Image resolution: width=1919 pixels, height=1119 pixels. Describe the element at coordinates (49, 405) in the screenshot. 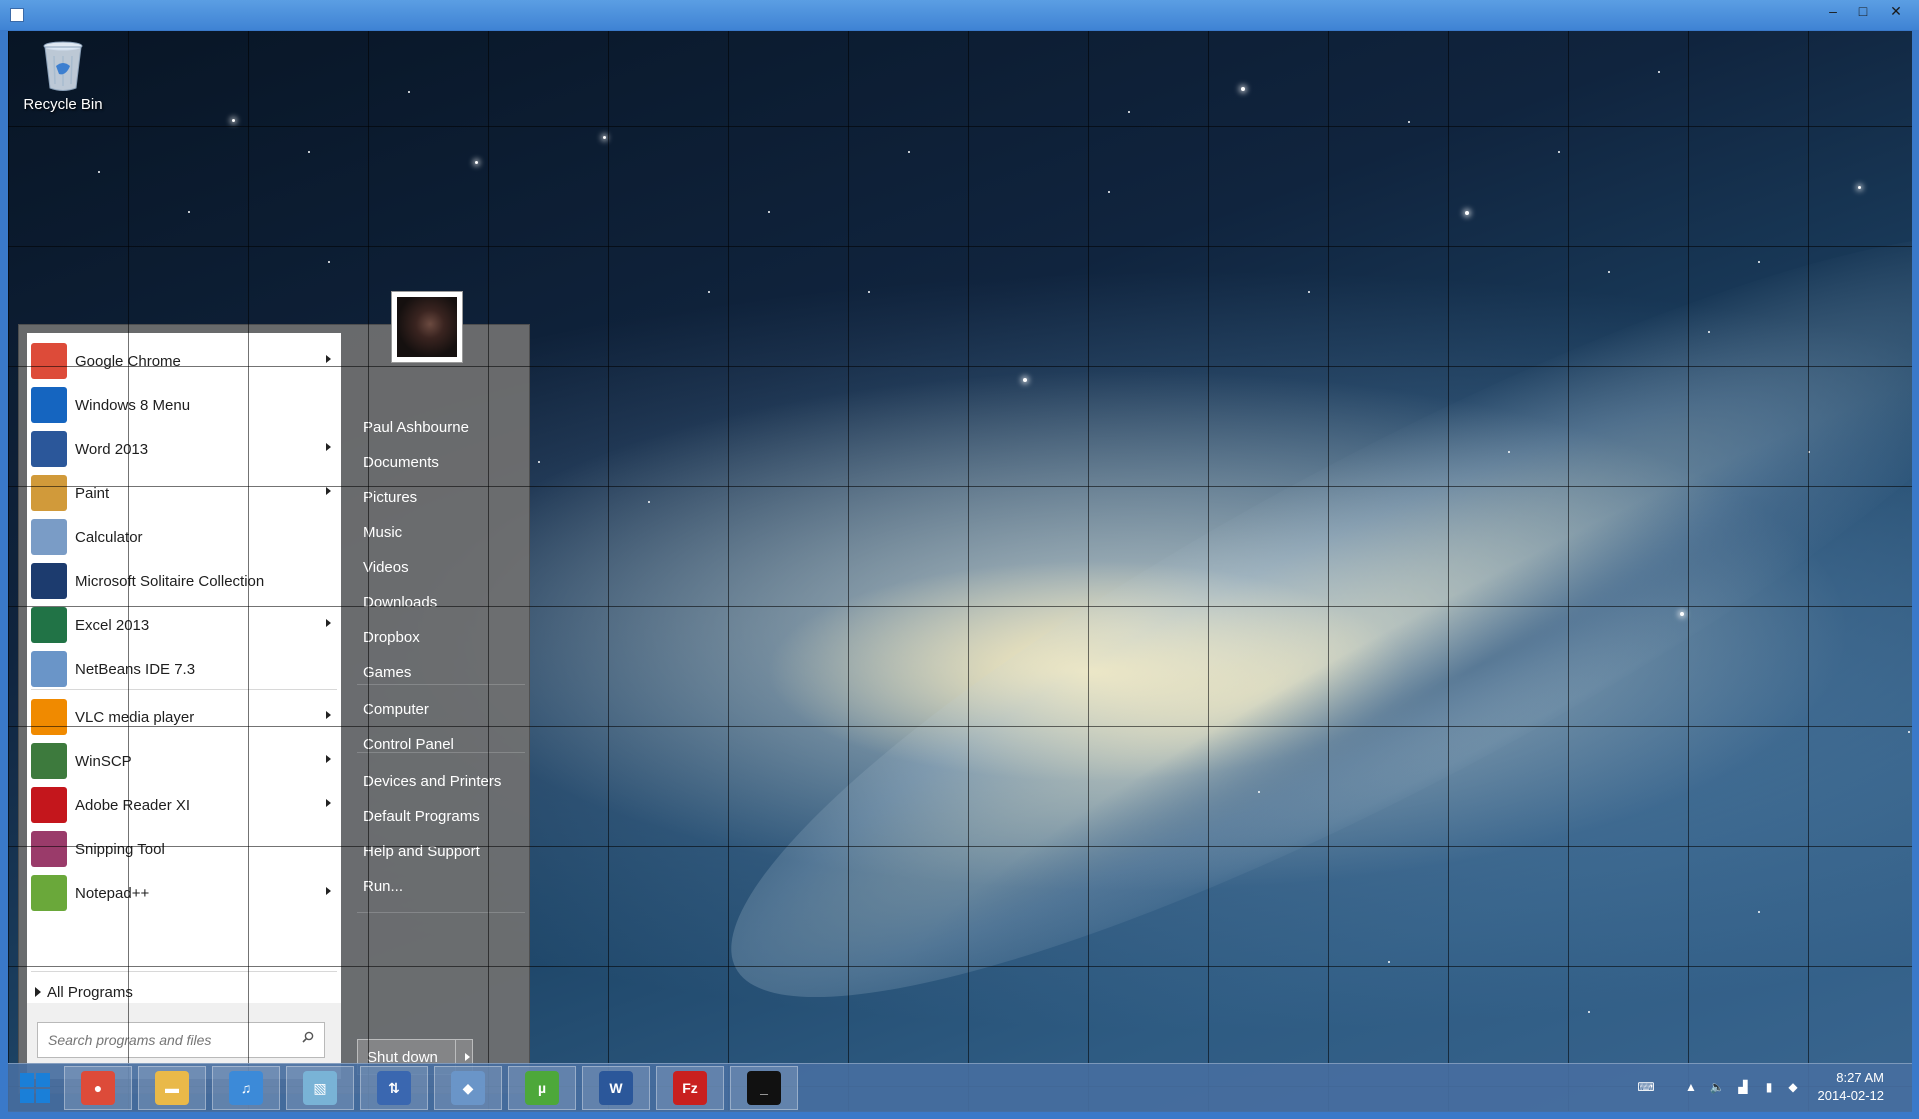

I see `windows-8-menu-icon` at that location.